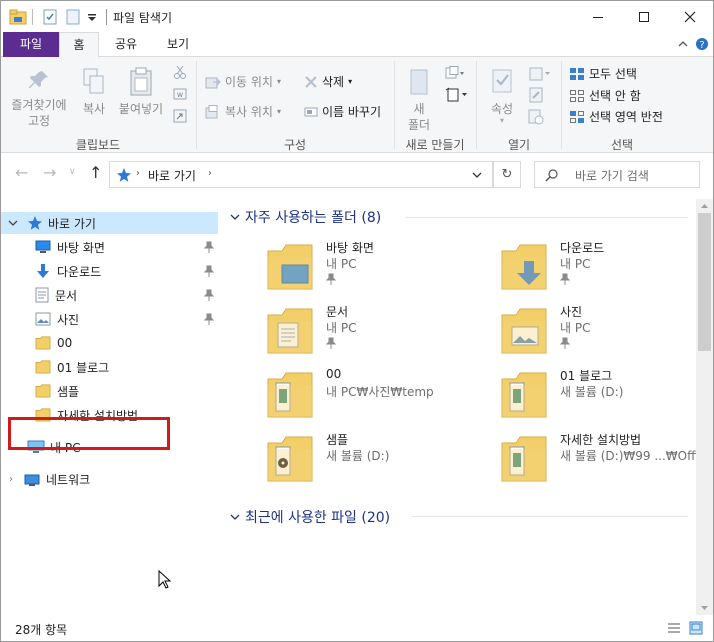 Image resolution: width=714 pixels, height=642 pixels. Describe the element at coordinates (605, 95) in the screenshot. I see `select-none-button: 선택 안 함` at that location.